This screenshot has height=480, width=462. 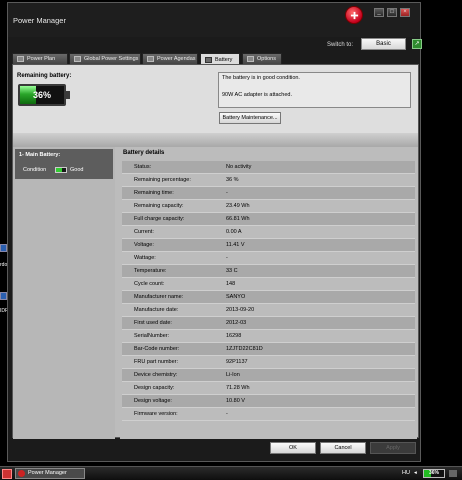 What do you see at coordinates (268, 362) in the screenshot?
I see `detail-row: FRU part number: 92P1137` at bounding box center [268, 362].